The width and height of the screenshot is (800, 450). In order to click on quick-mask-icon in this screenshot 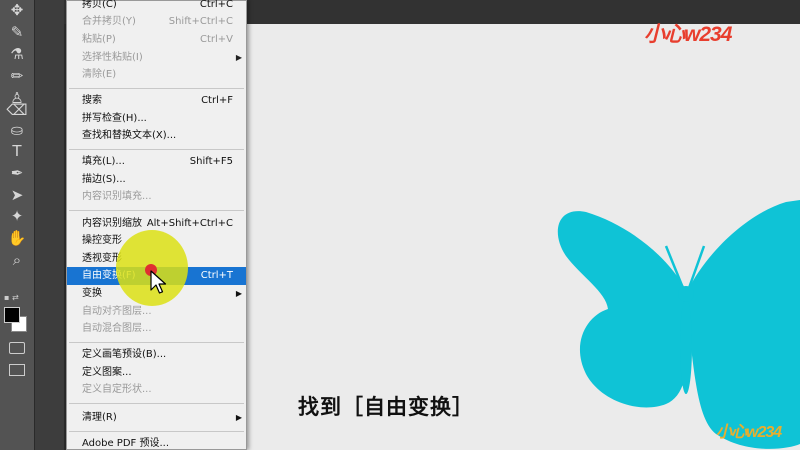, I will do `click(17, 348)`.